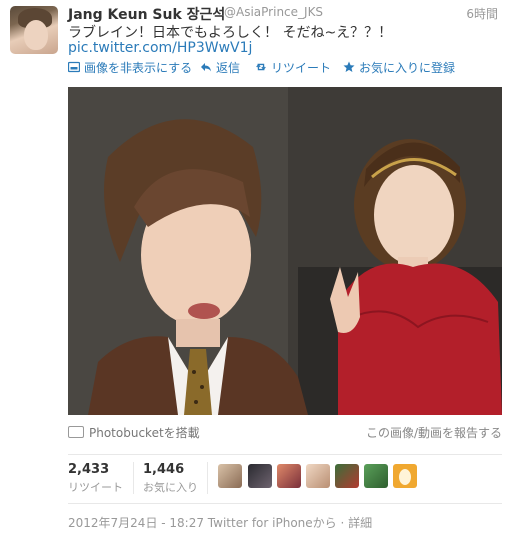  What do you see at coordinates (170, 478) in the screenshot?
I see `favorite-stat: 1,446 お気に入り` at bounding box center [170, 478].